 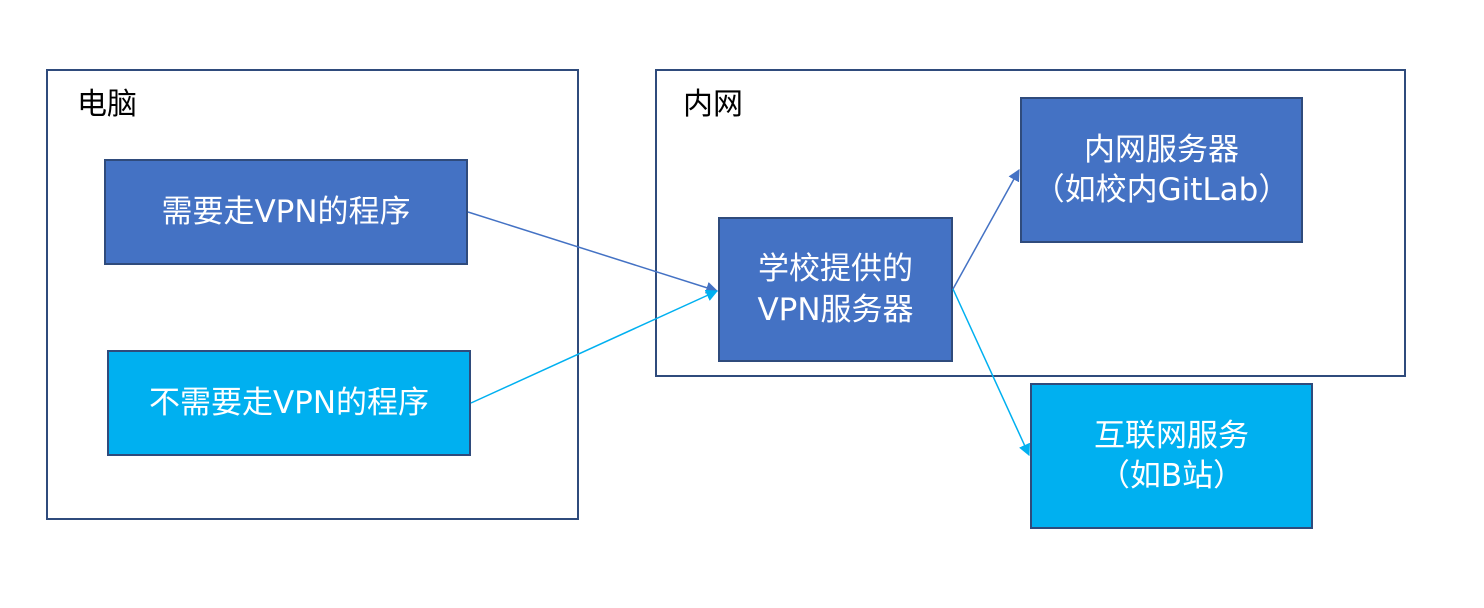 I want to click on arrow-vpn-program-to-vpn-server, so click(x=593, y=252).